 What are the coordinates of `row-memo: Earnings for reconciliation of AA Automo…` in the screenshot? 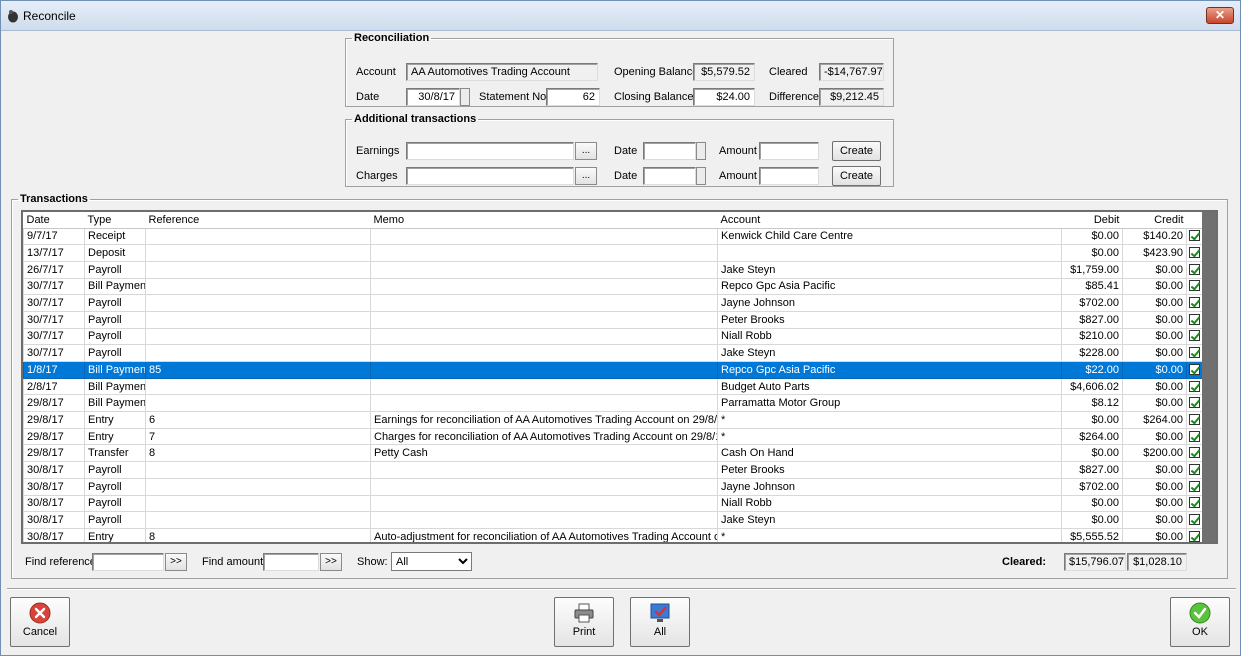 It's located at (544, 420).